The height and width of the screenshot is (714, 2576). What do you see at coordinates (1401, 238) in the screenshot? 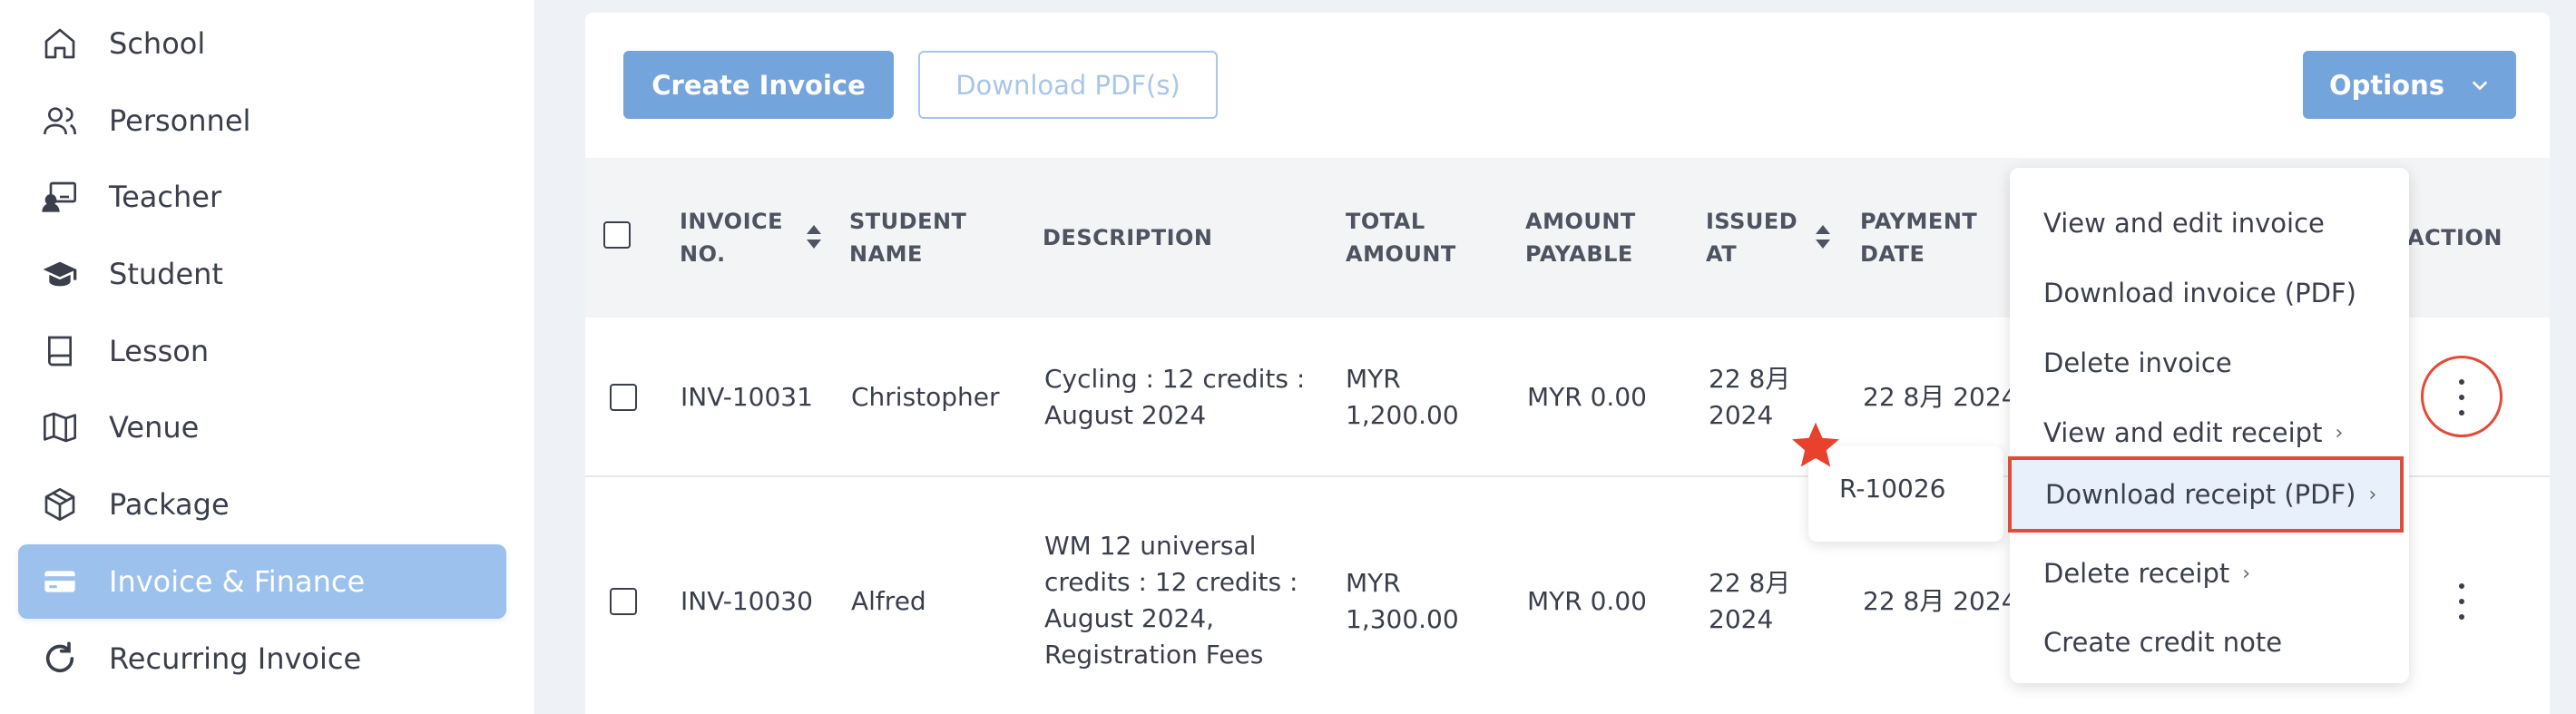
I see `header-total-amount: TOTAL AMOUNT` at bounding box center [1401, 238].